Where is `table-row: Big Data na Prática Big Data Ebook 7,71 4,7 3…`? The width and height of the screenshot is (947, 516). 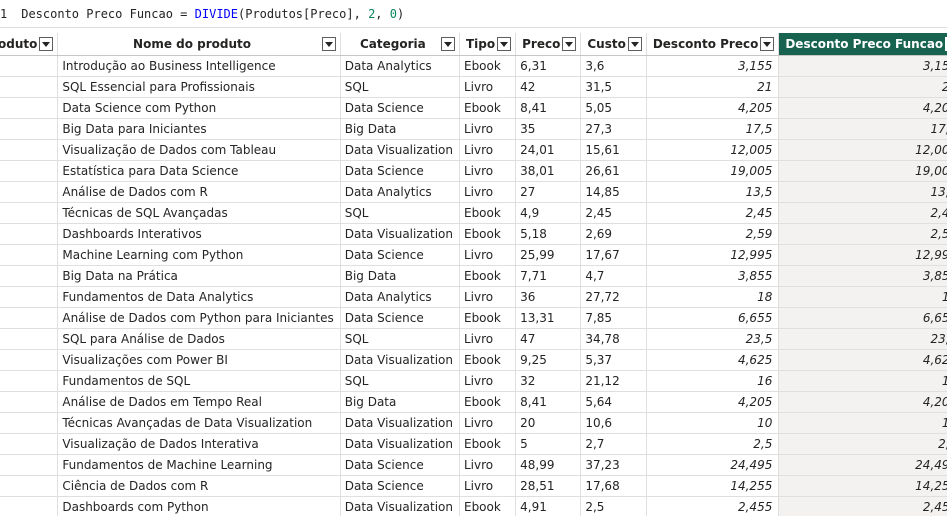 table-row: Big Data na Prática Big Data Ebook 7,71 4,7 3… is located at coordinates (473, 276).